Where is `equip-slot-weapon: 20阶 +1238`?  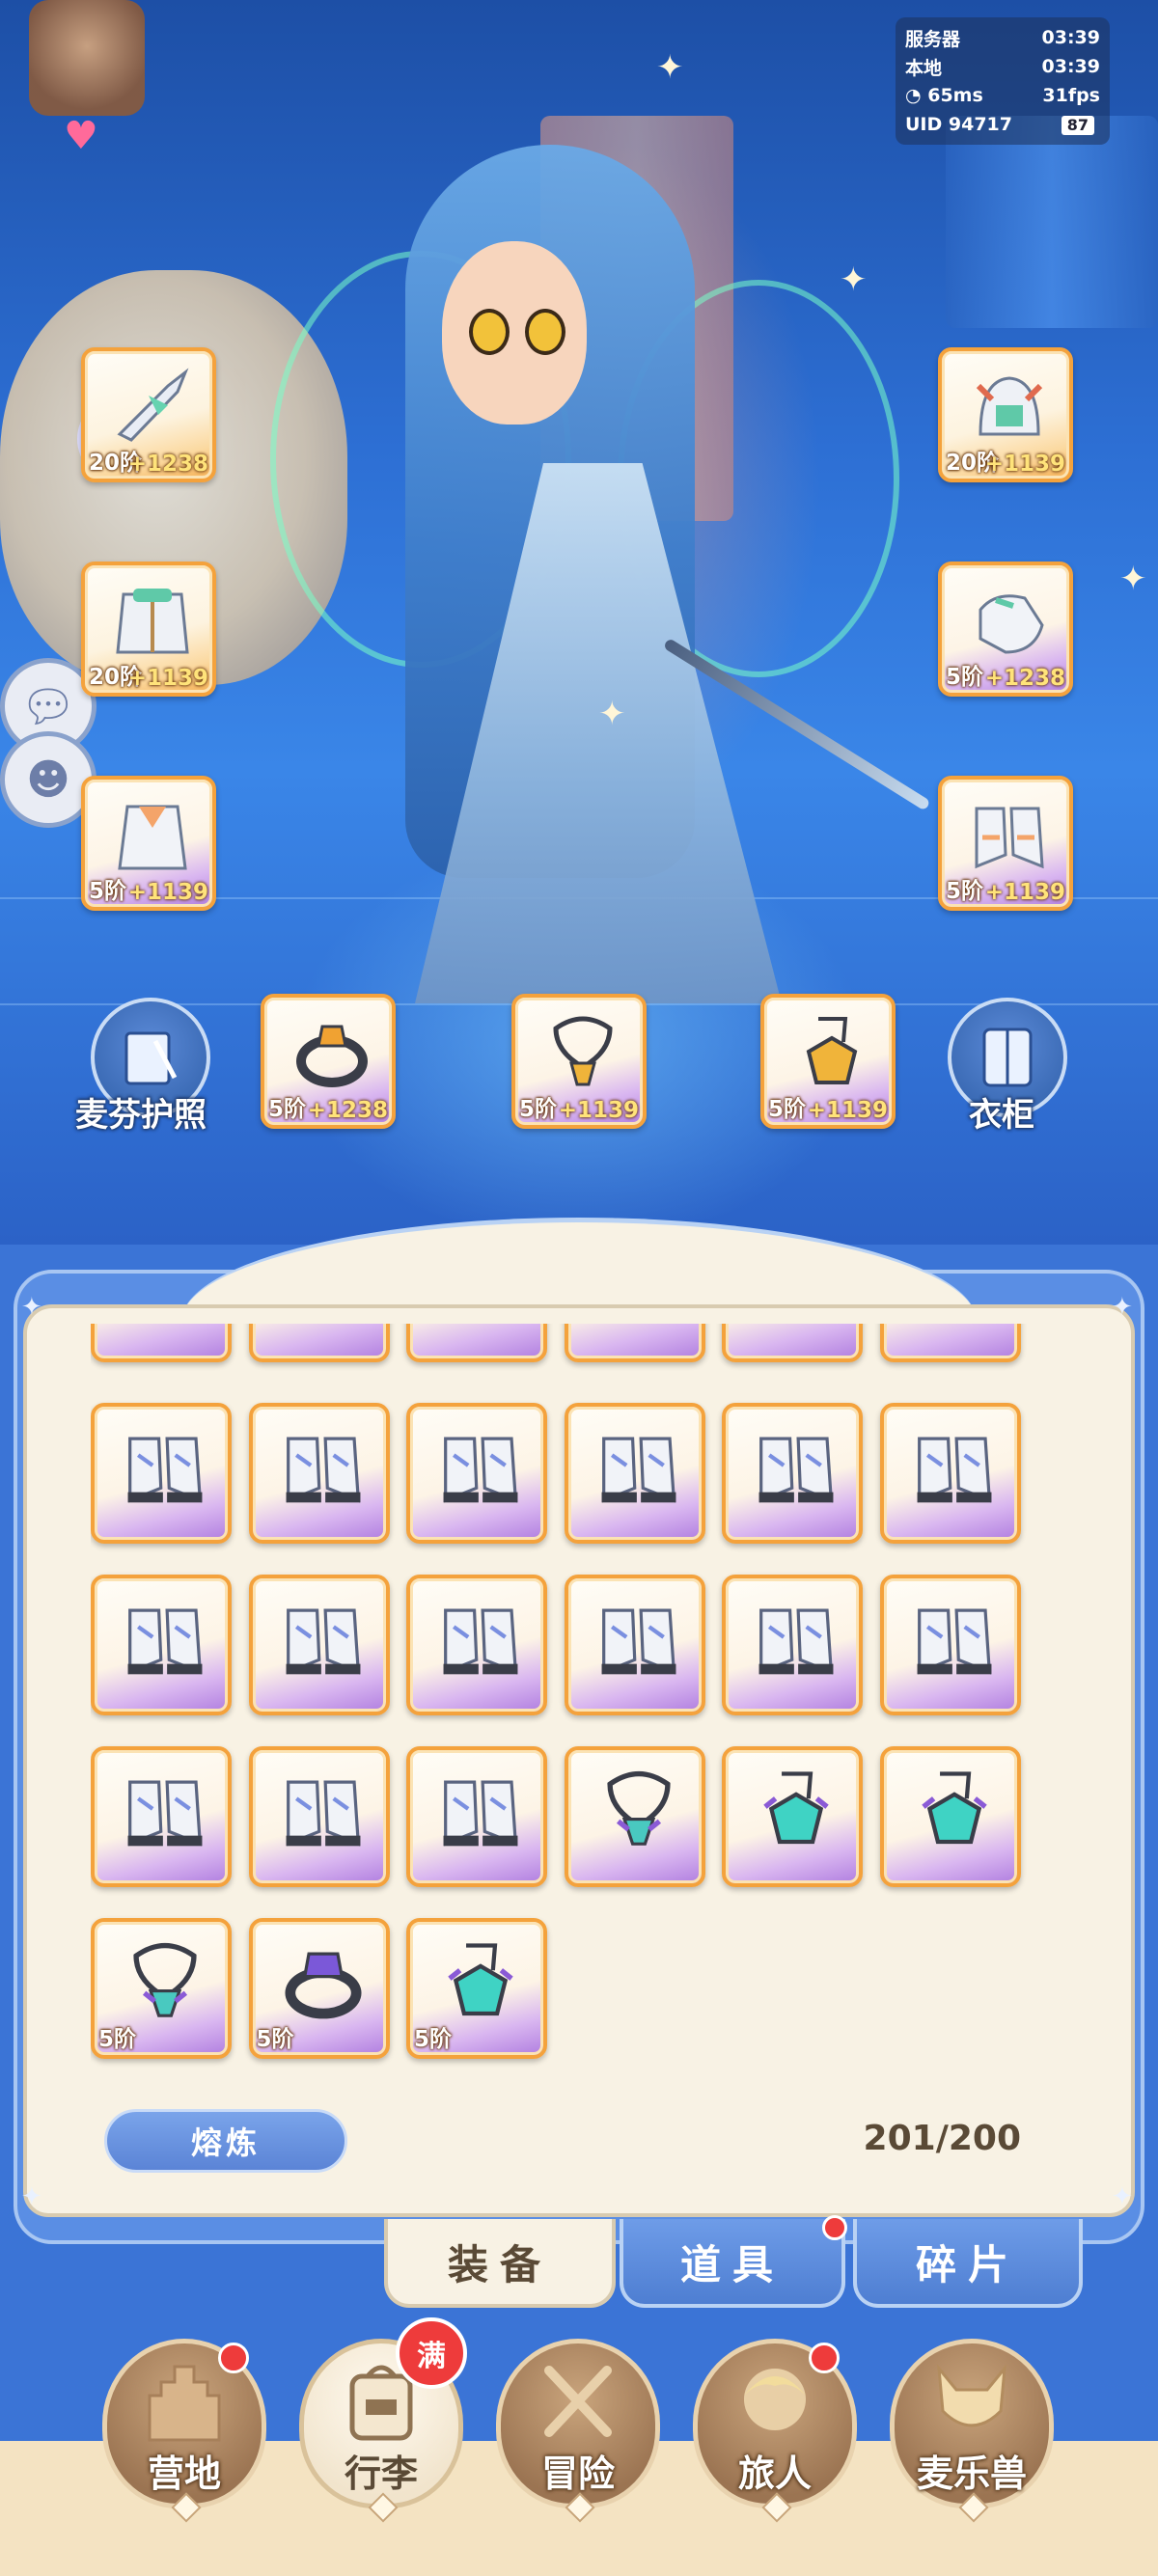 equip-slot-weapon: 20阶 +1238 is located at coordinates (148, 414).